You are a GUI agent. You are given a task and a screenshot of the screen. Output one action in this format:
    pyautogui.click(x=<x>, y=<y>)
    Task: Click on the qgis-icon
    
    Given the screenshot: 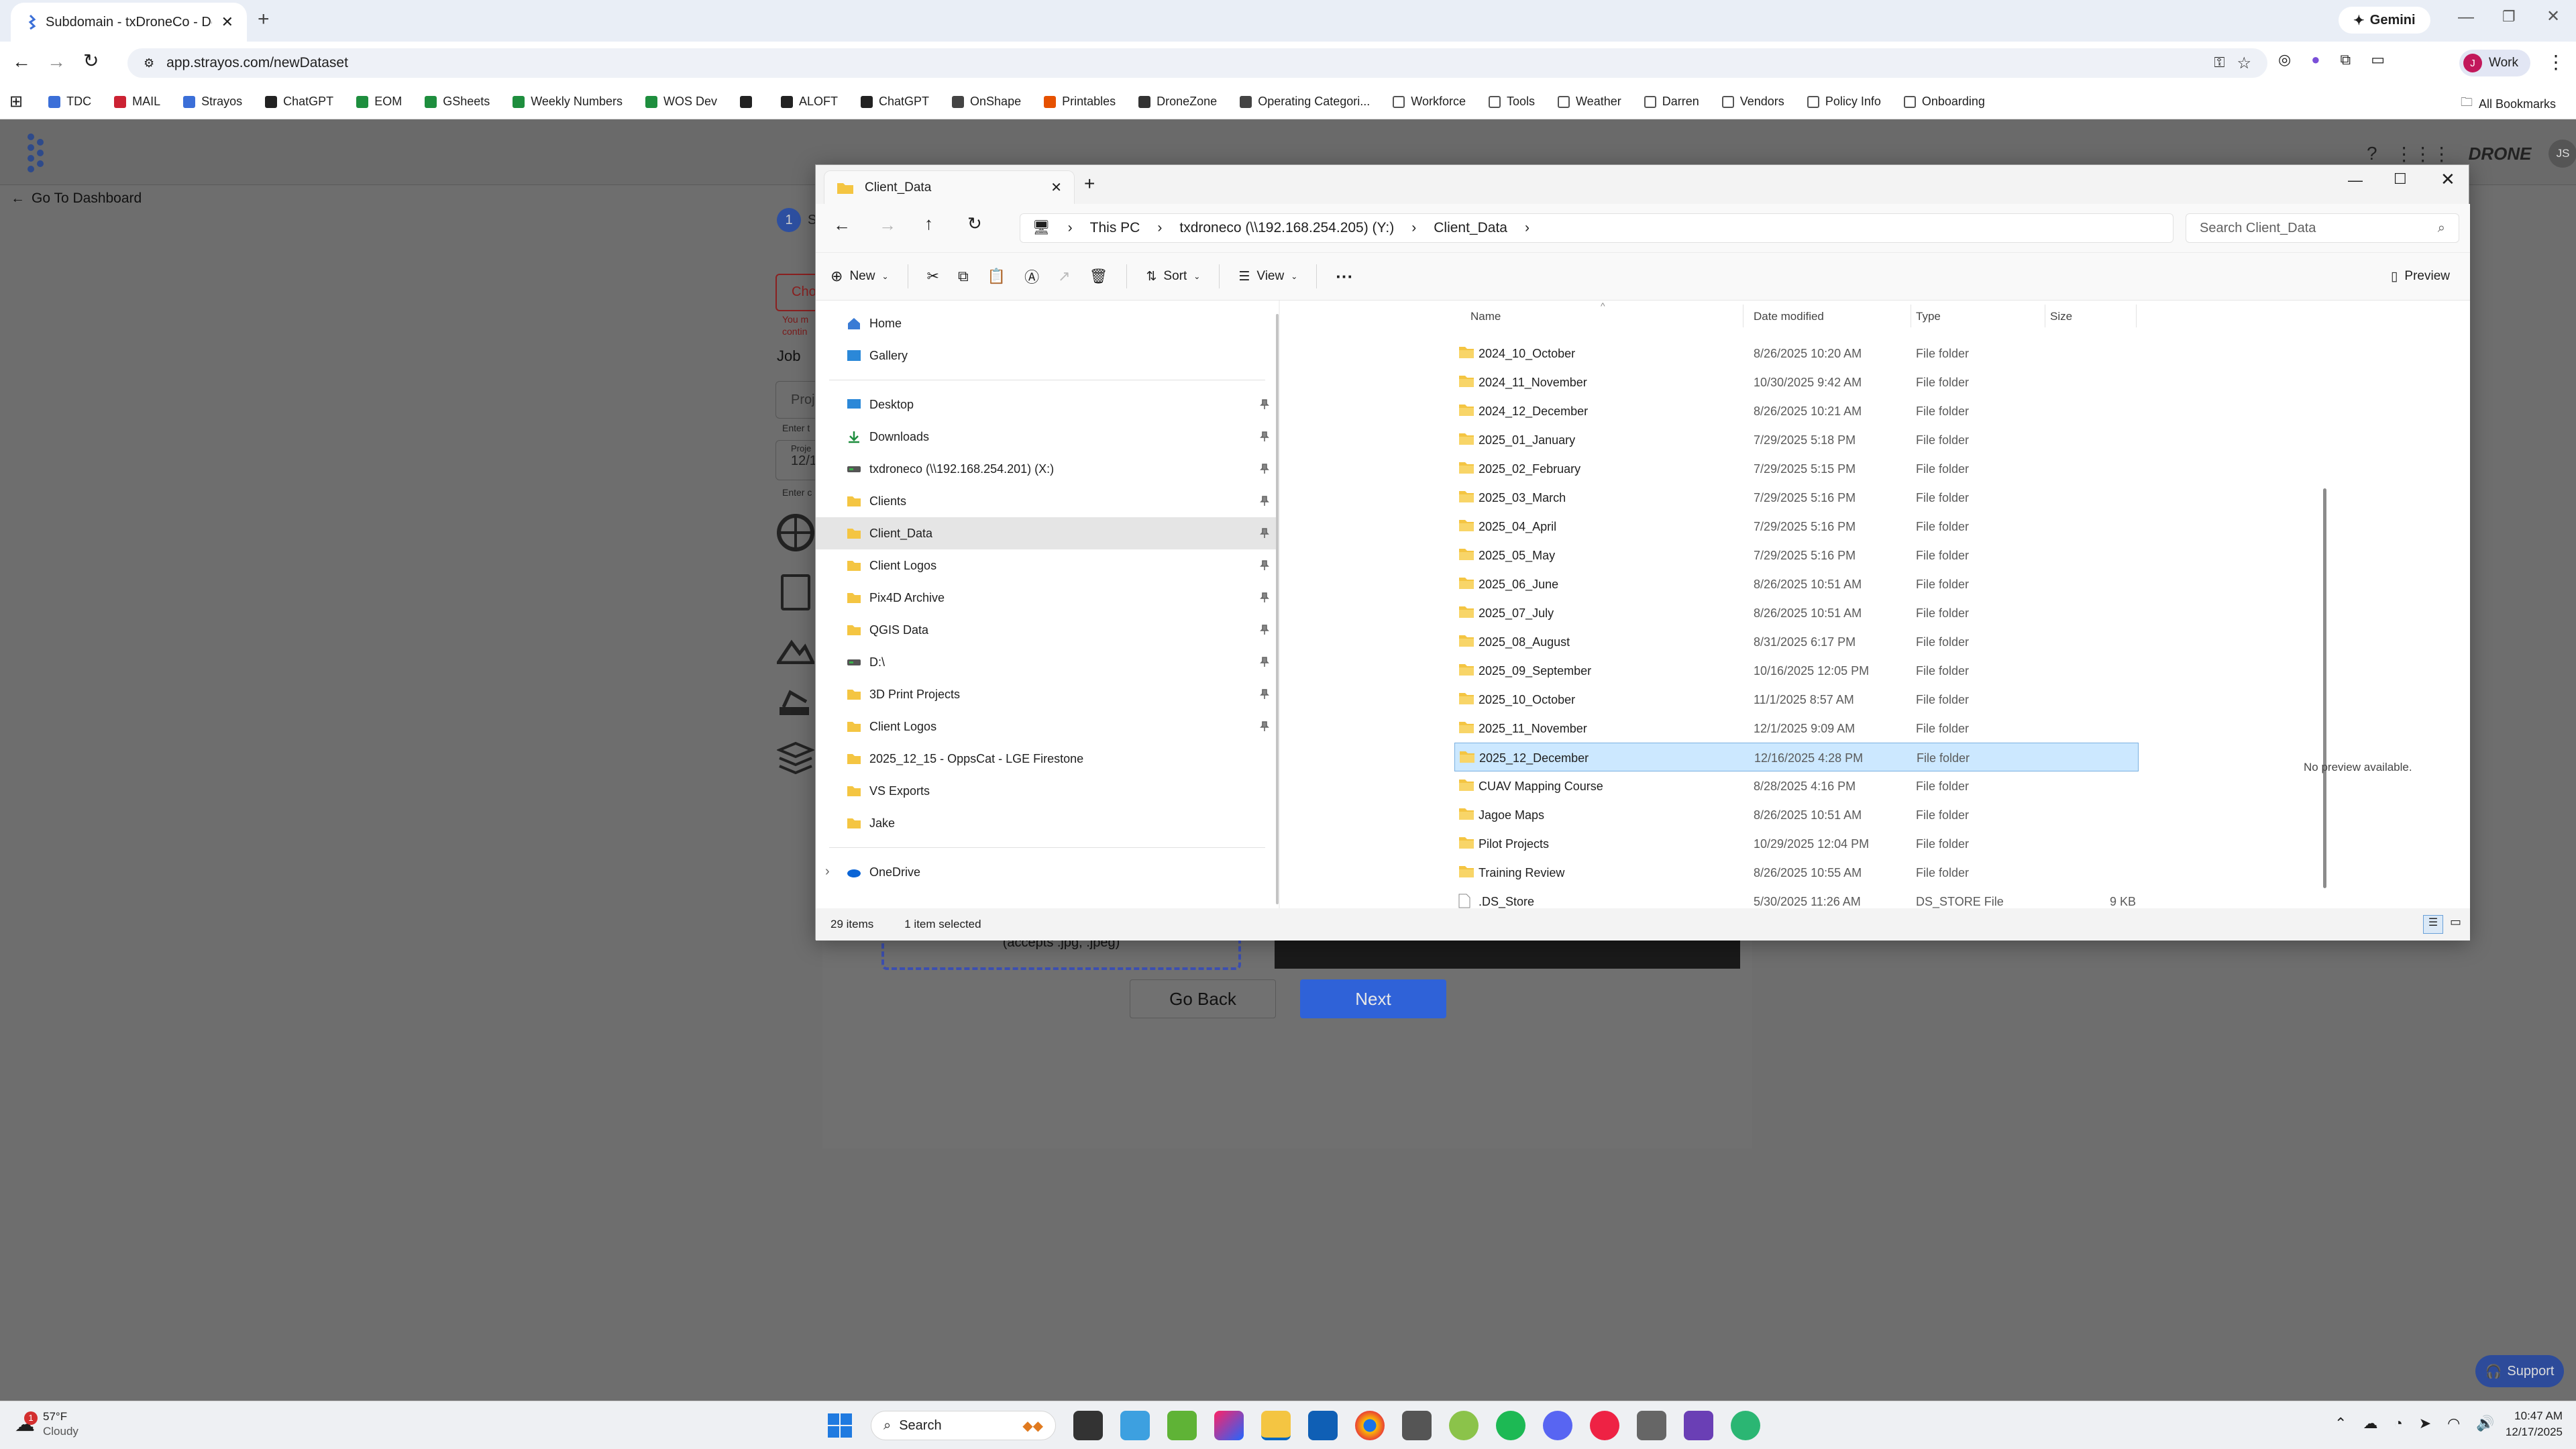 What is the action you would take?
    pyautogui.click(x=1464, y=1425)
    